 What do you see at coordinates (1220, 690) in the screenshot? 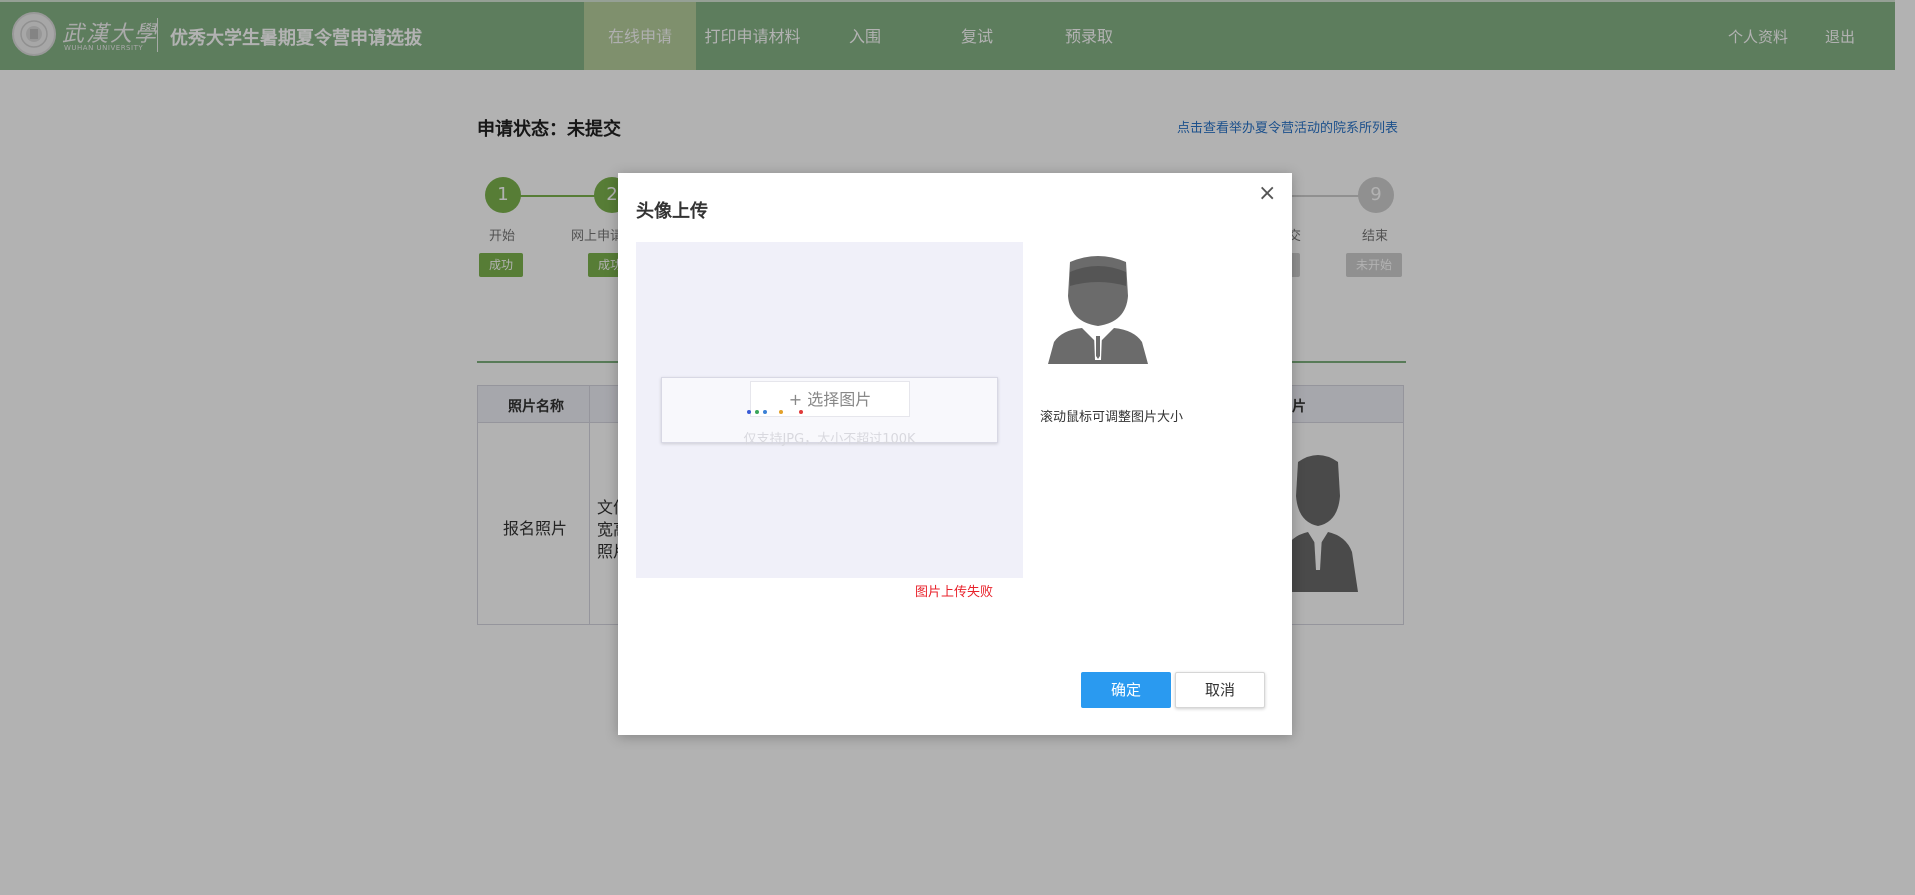
I see `cancel-button: 取消` at bounding box center [1220, 690].